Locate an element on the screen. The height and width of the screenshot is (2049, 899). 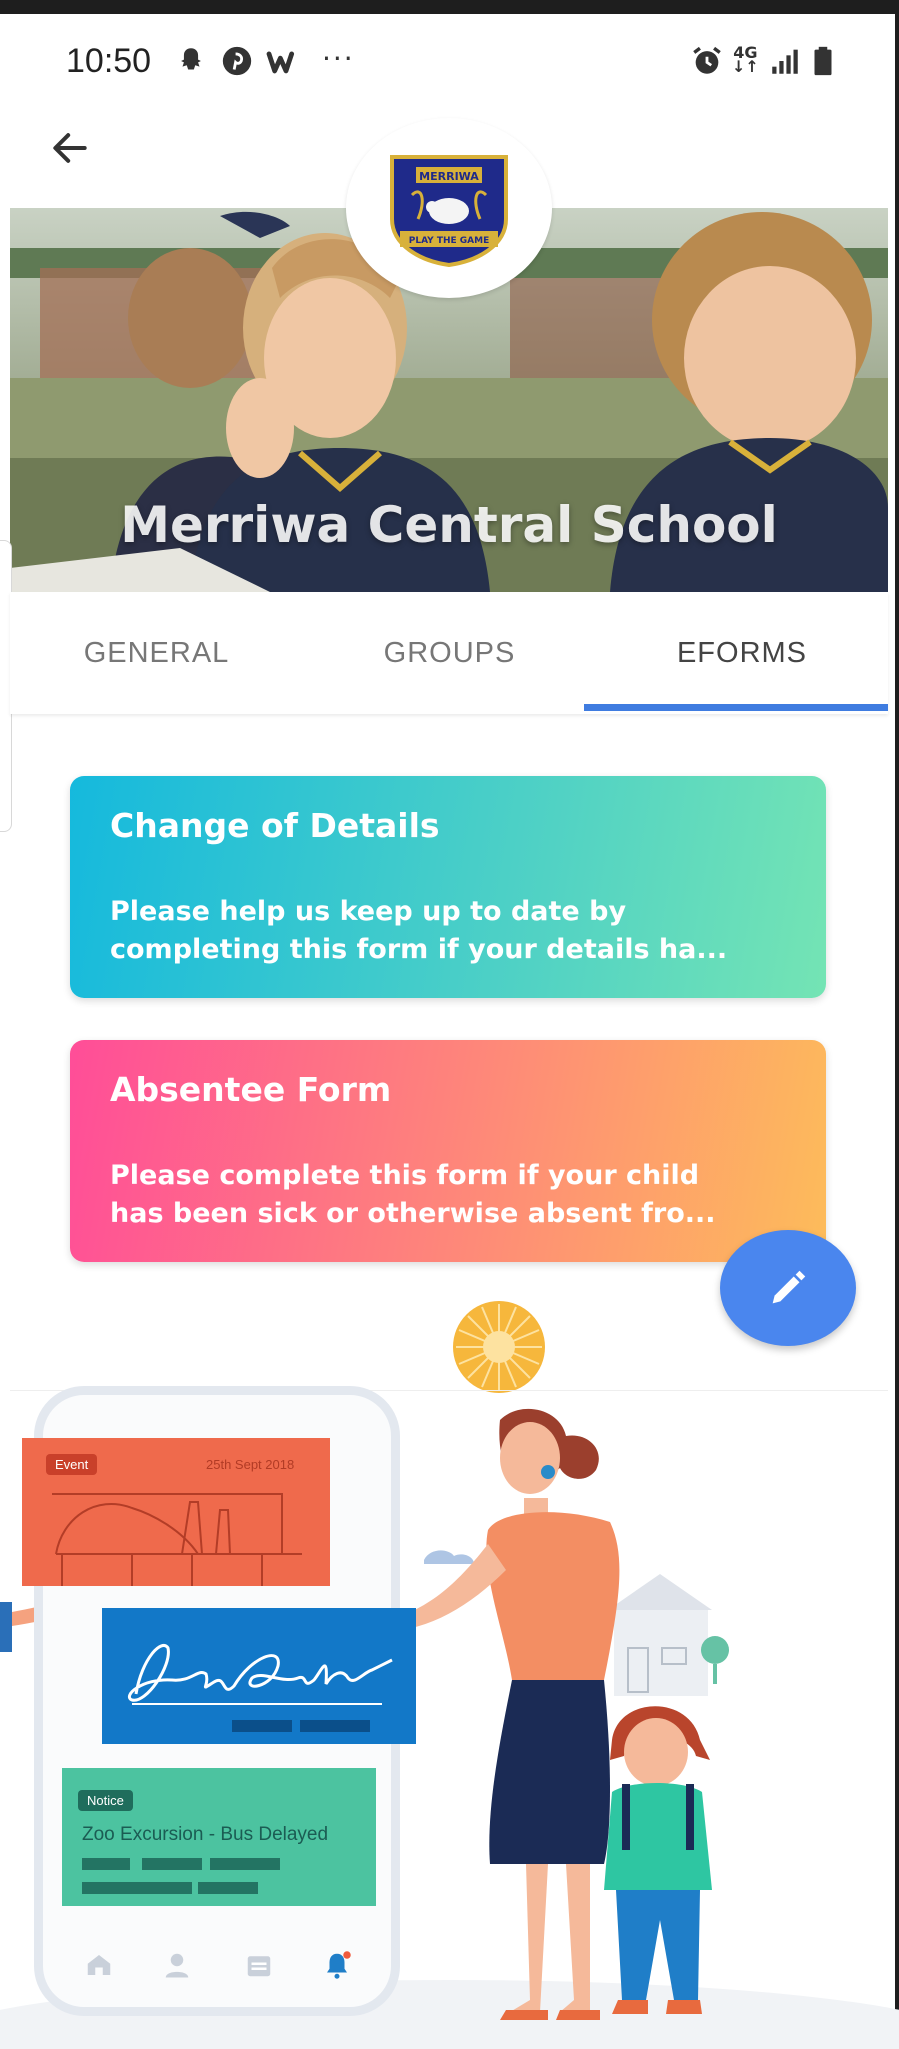
school-crest-icon: MERRIWA PLAY THE GAME is located at coordinates (449, 211).